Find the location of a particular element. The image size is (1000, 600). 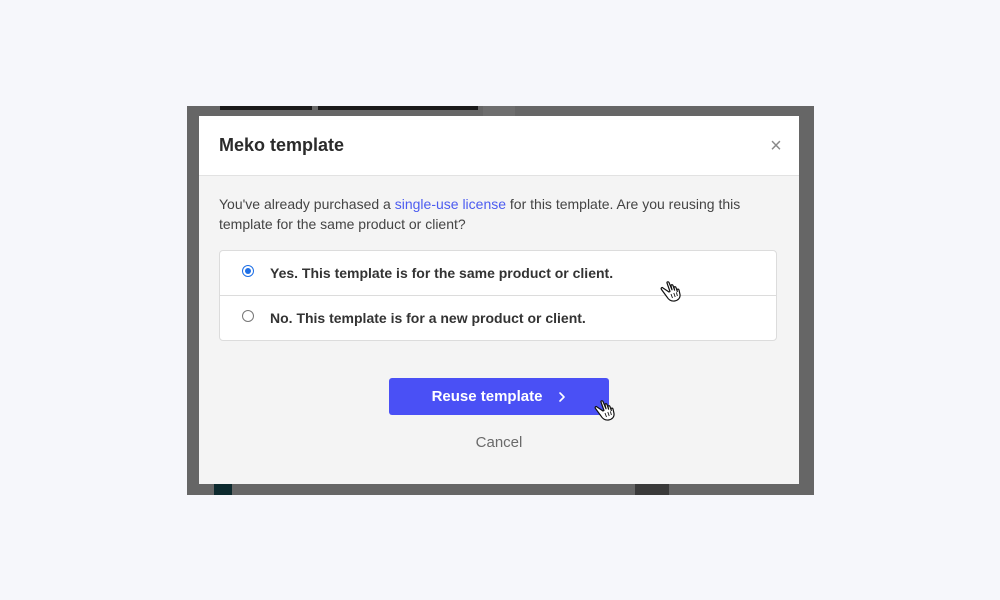

reuse-template-label: Reuse template is located at coordinates (487, 396).